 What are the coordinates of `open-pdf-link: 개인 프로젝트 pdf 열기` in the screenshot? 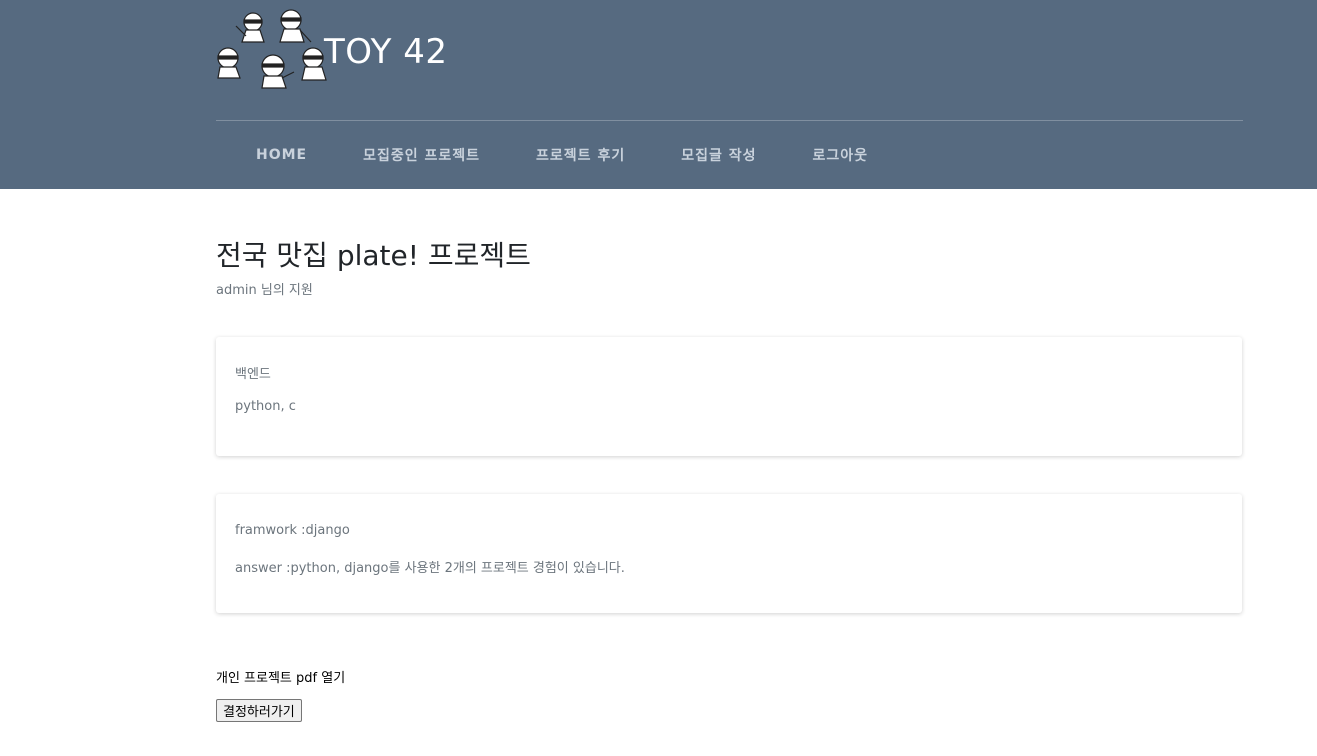 It's located at (280, 676).